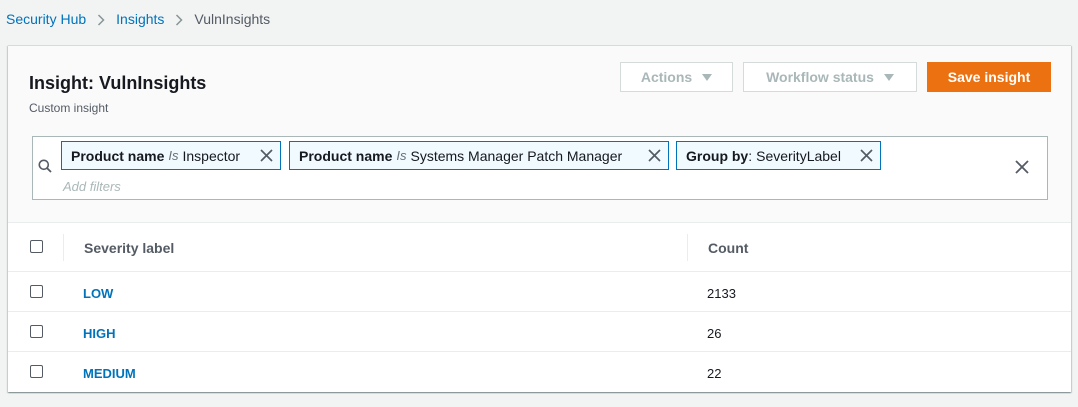 Image resolution: width=1078 pixels, height=407 pixels. I want to click on page-title: Insight: VulnInsights, so click(118, 83).